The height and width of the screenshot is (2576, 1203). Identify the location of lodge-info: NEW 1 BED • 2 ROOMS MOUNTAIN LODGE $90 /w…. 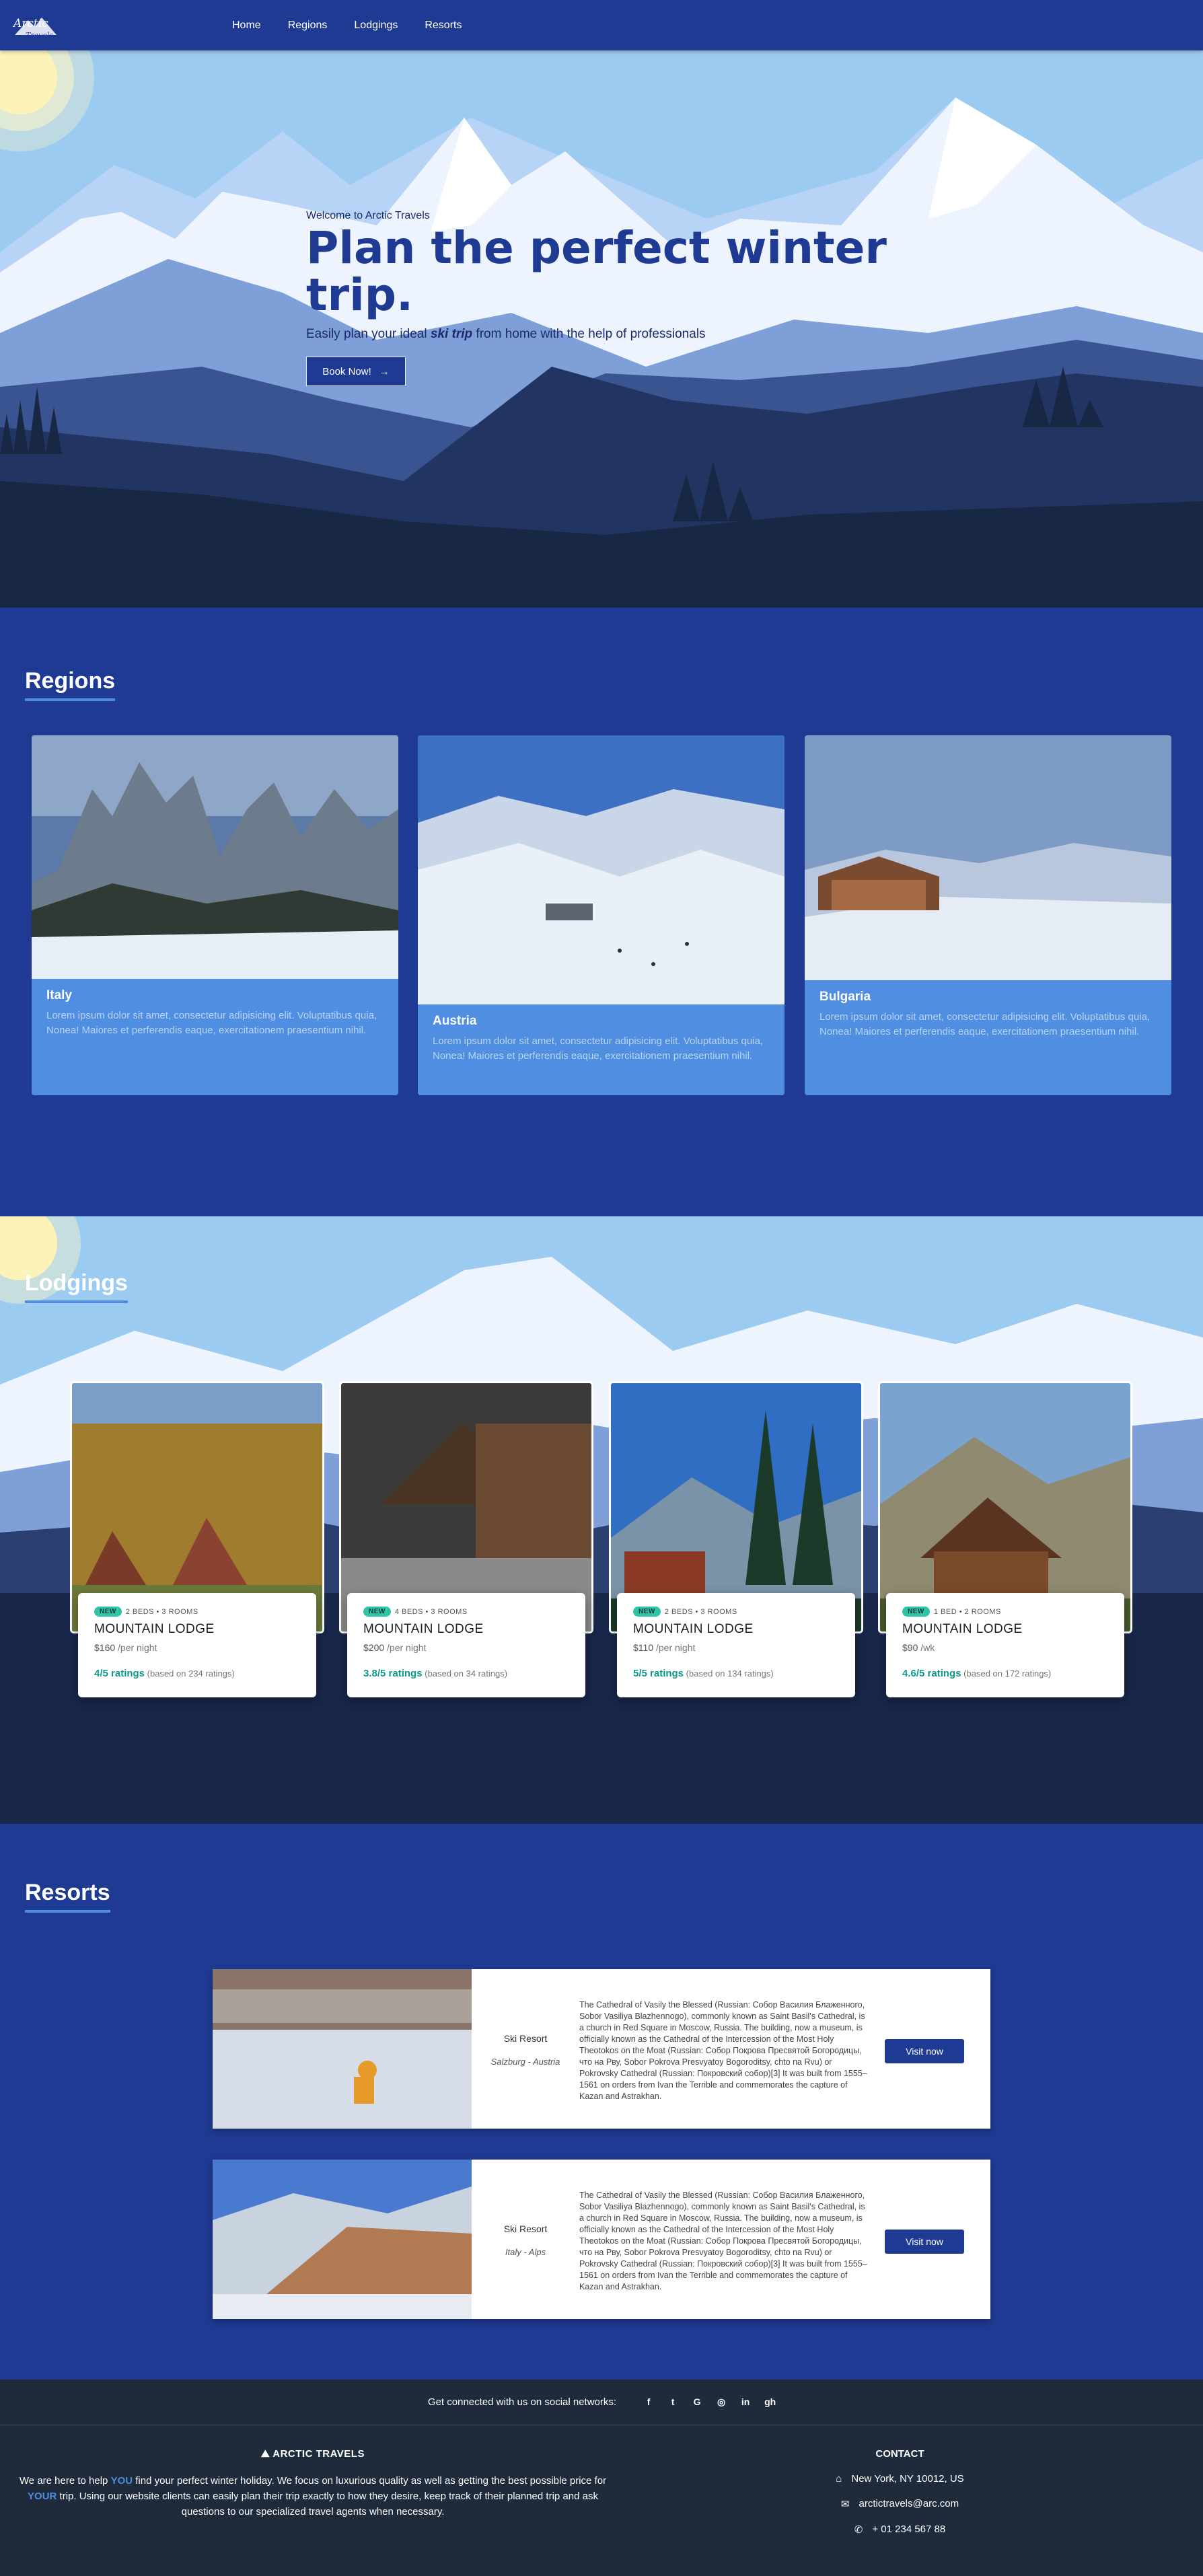
(1005, 1645).